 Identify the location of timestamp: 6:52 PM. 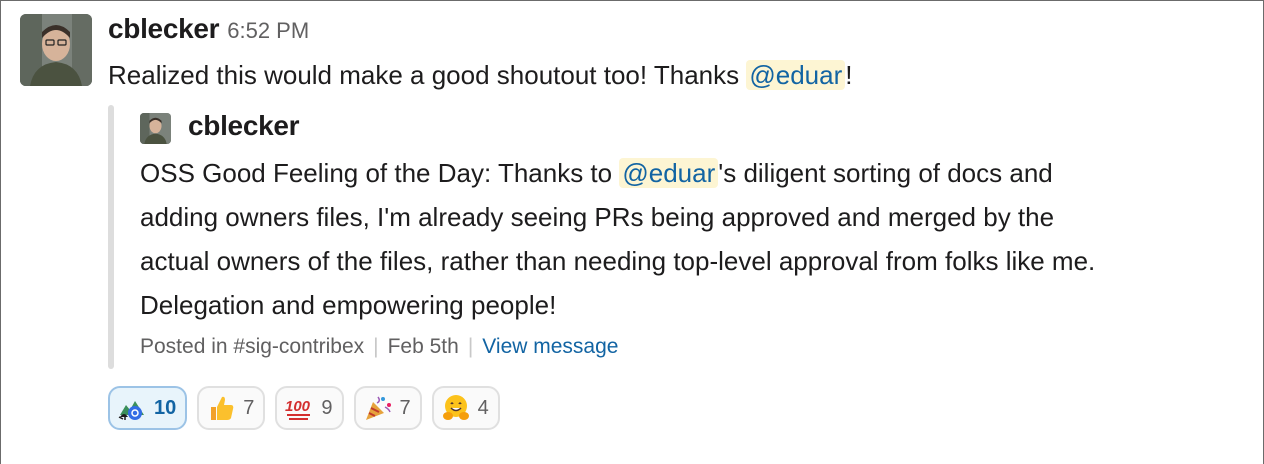
(268, 30).